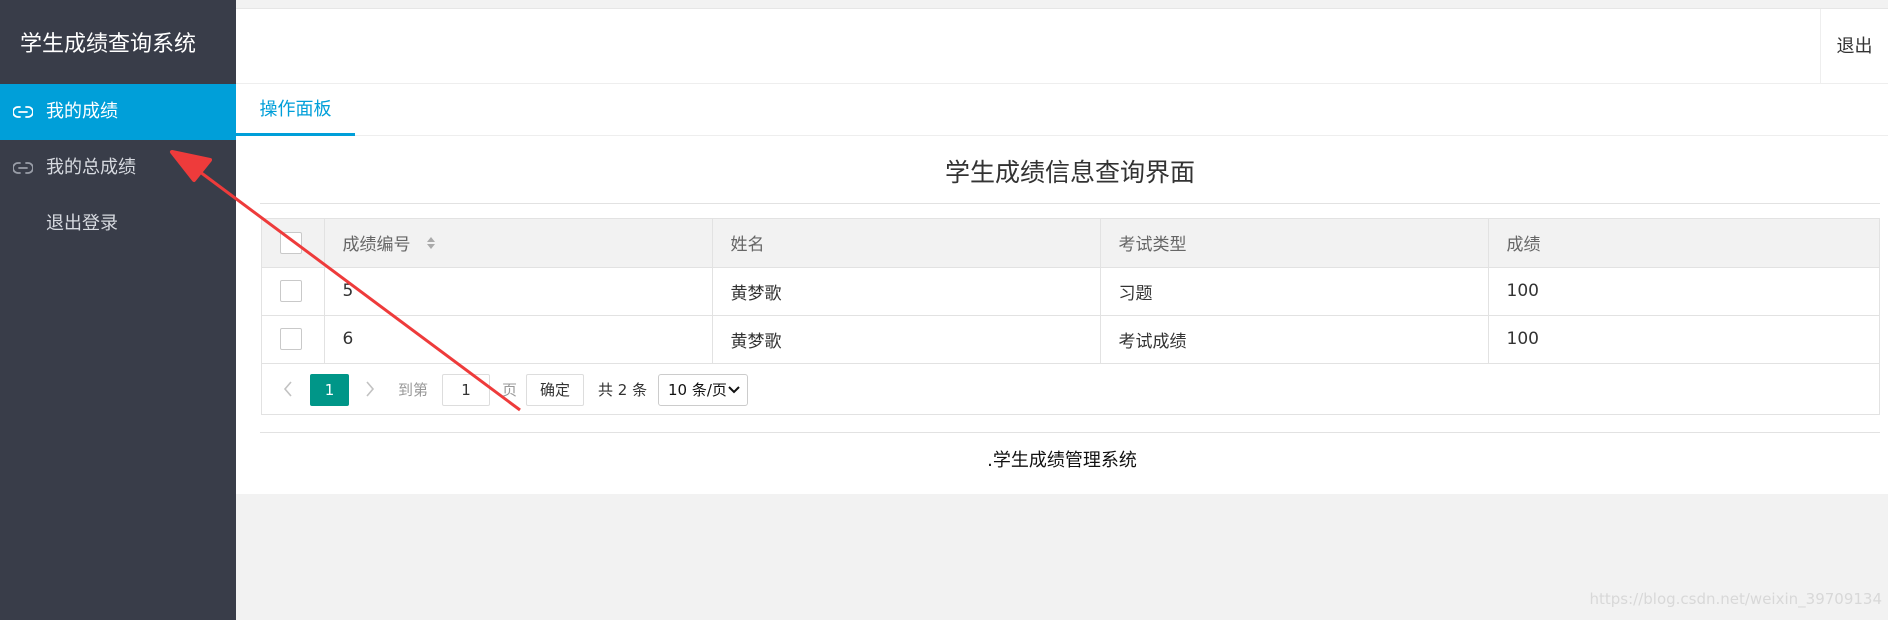  I want to click on page-size-select: 10 条/页, so click(703, 389).